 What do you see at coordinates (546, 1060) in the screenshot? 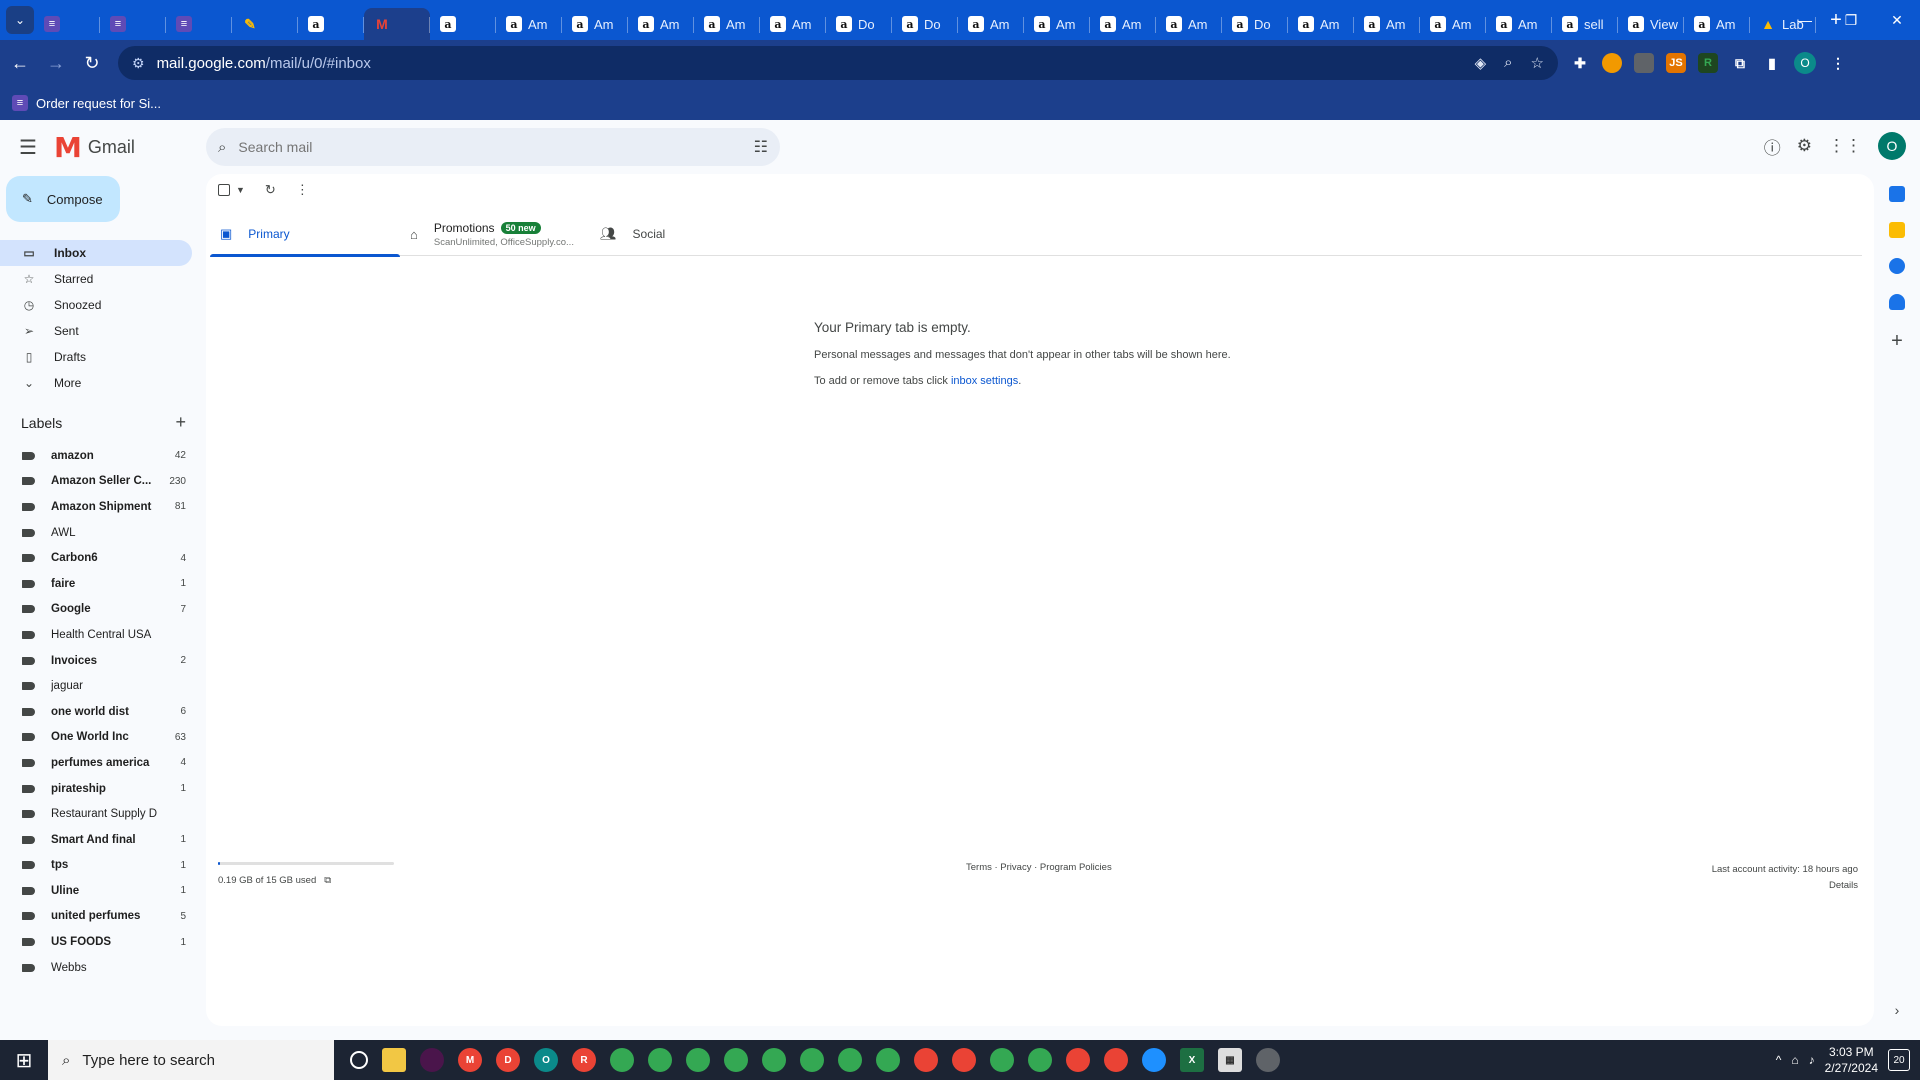
I see `chrome-icon: O` at bounding box center [546, 1060].